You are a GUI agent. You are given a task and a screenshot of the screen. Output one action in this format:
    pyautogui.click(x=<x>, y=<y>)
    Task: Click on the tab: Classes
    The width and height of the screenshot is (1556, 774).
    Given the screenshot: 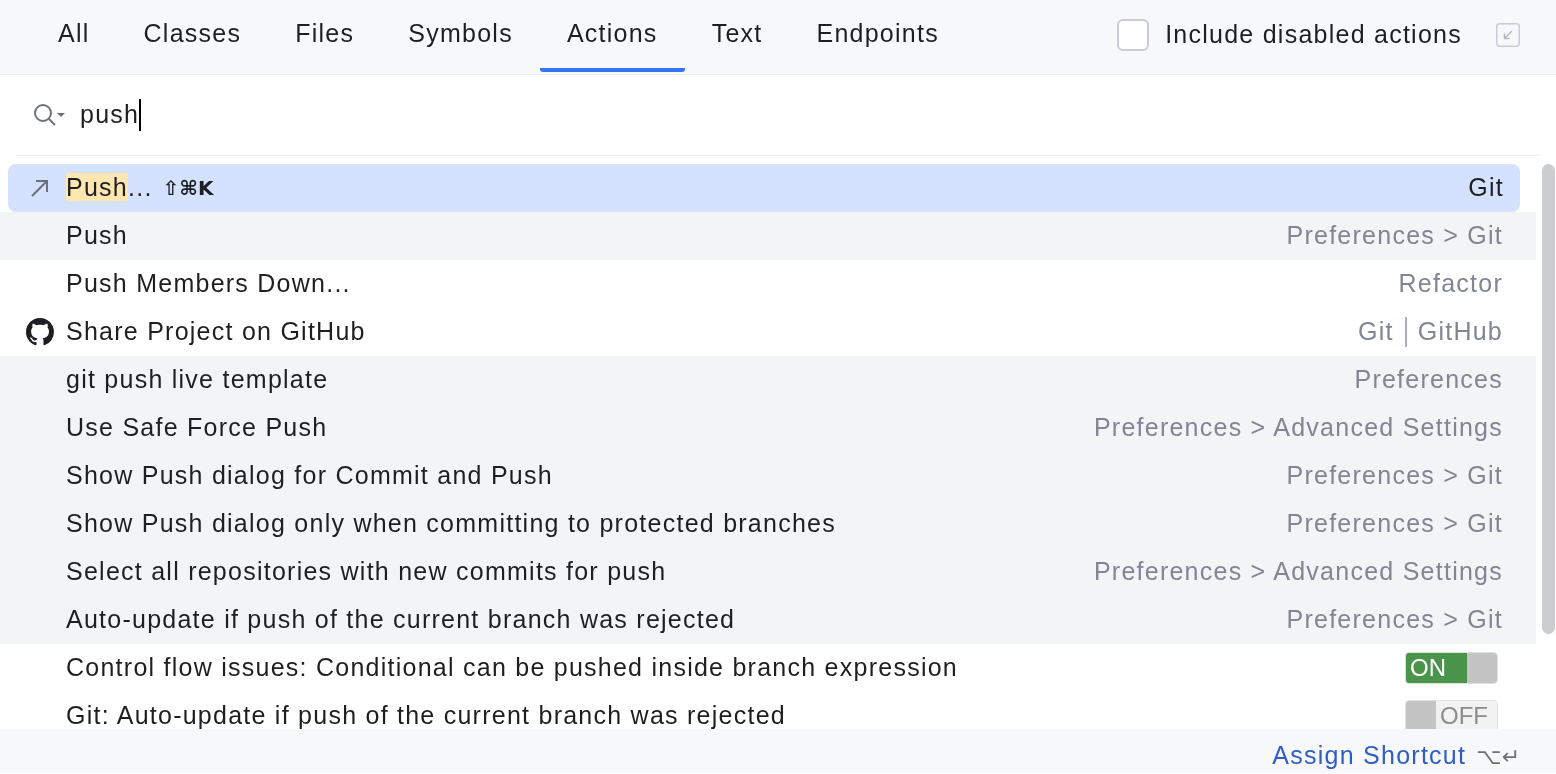 What is the action you would take?
    pyautogui.click(x=192, y=36)
    